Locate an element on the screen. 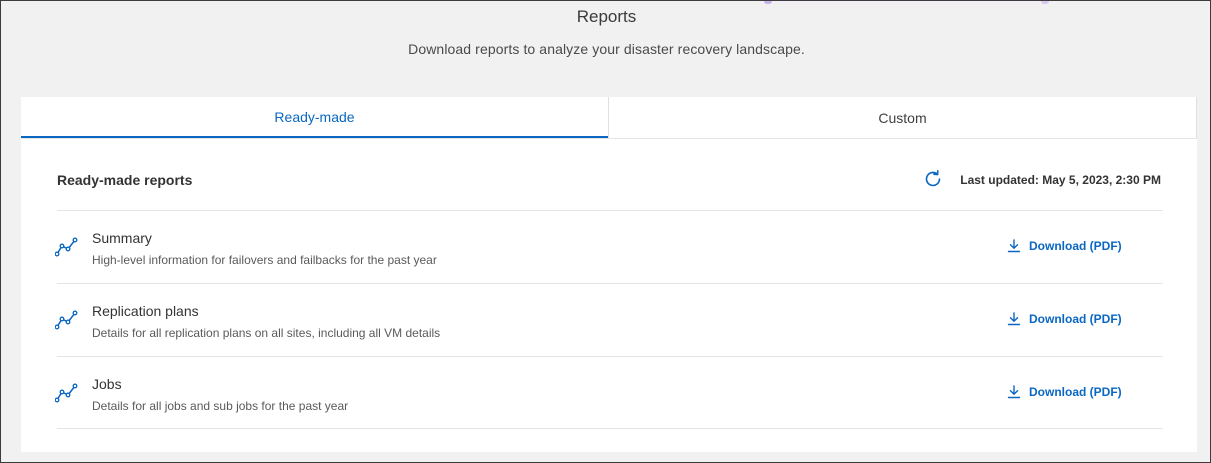  refresh-button is located at coordinates (933, 179).